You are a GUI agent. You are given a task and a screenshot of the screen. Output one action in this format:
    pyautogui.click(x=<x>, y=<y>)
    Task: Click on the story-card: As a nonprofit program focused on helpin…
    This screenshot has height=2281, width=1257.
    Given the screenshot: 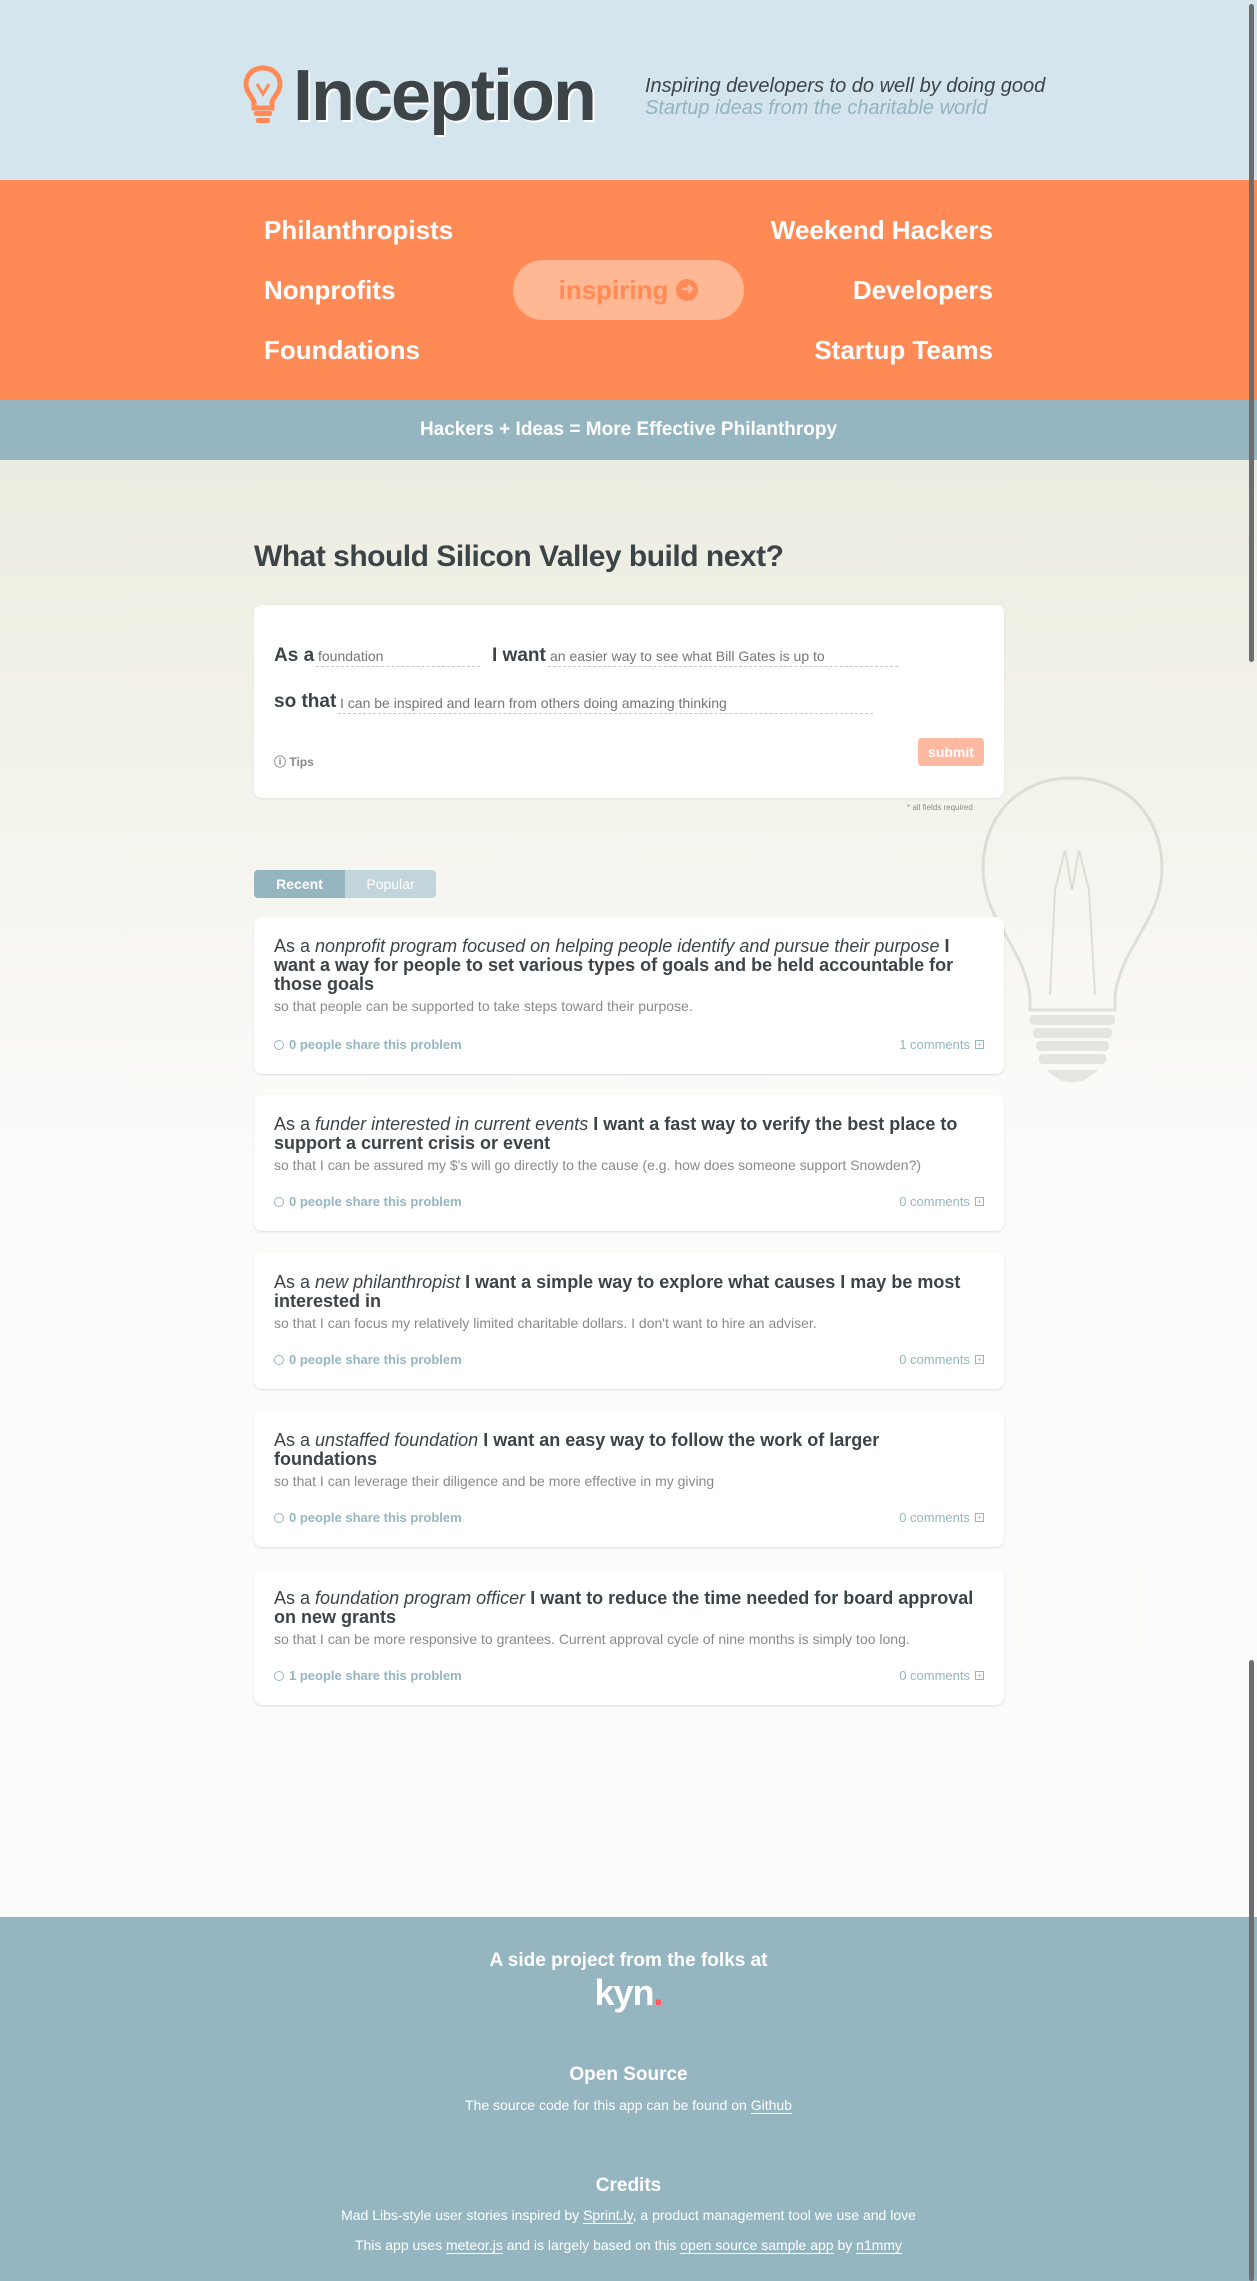 What is the action you would take?
    pyautogui.click(x=629, y=995)
    